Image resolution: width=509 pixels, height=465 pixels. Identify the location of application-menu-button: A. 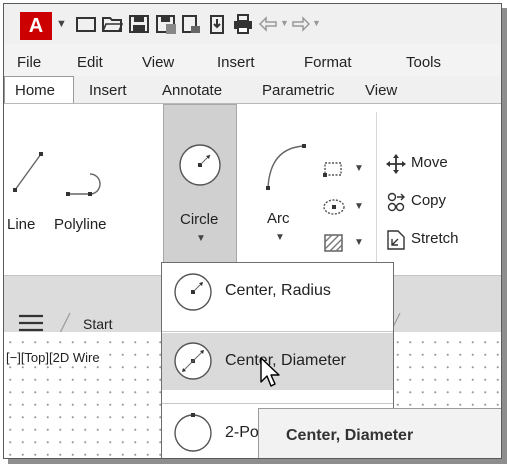
(36, 26).